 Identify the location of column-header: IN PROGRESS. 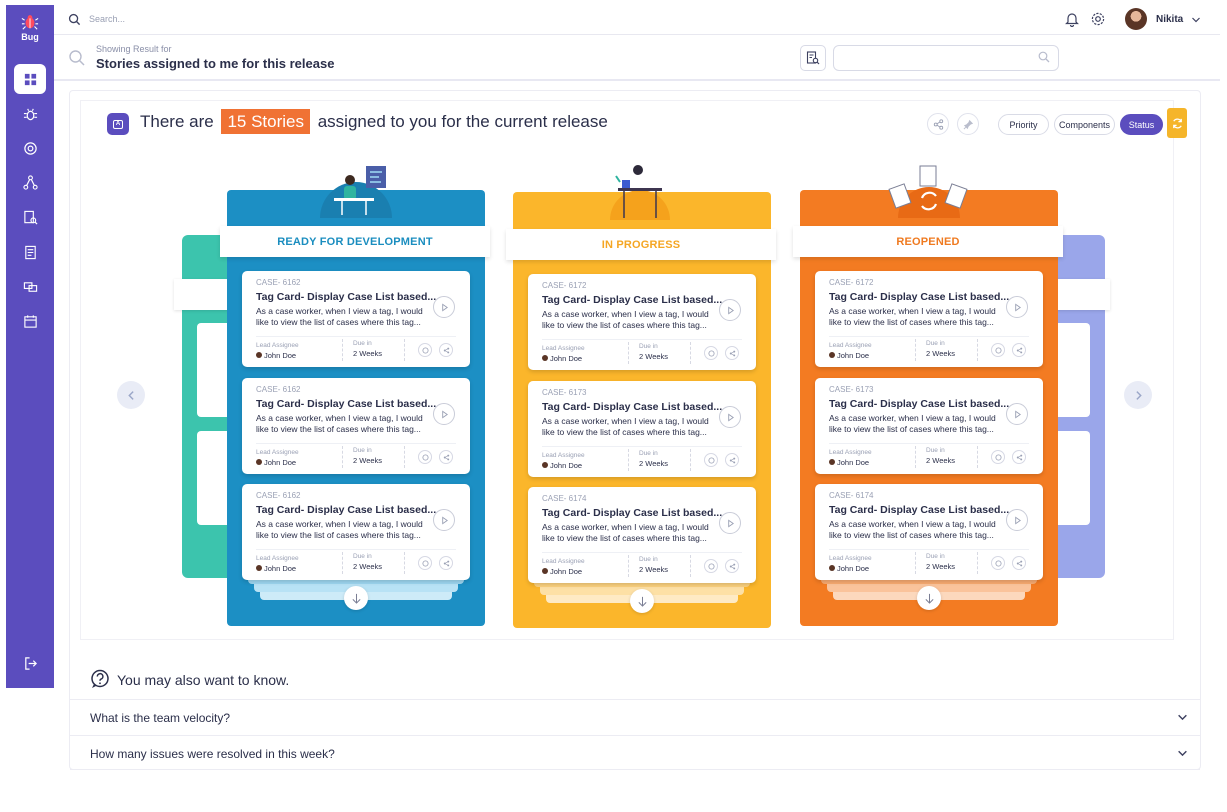
(641, 244).